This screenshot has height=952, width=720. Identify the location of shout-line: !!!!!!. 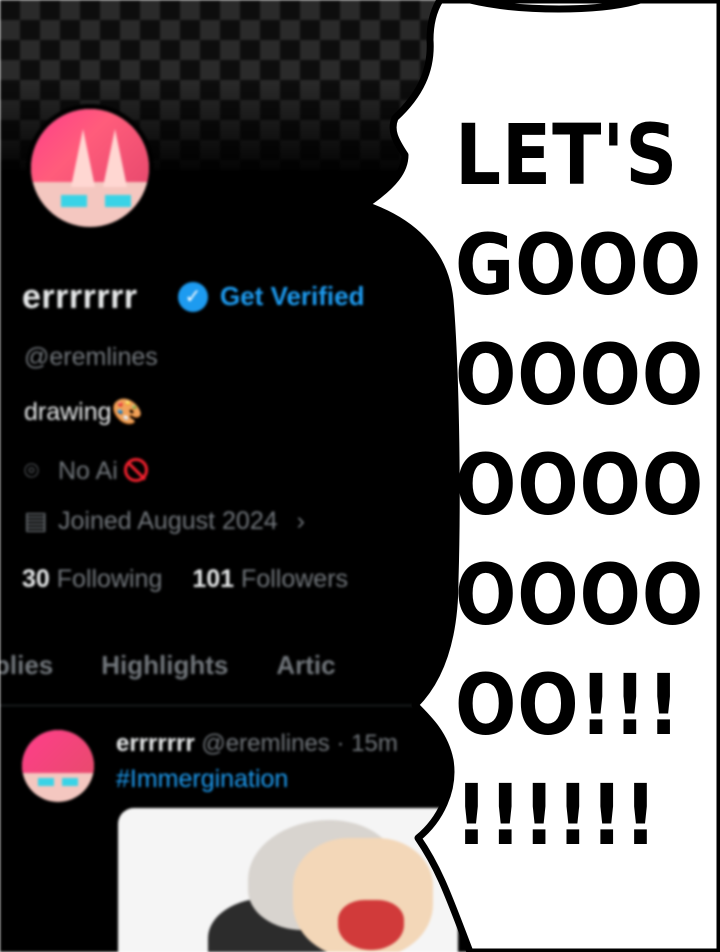
(556, 815).